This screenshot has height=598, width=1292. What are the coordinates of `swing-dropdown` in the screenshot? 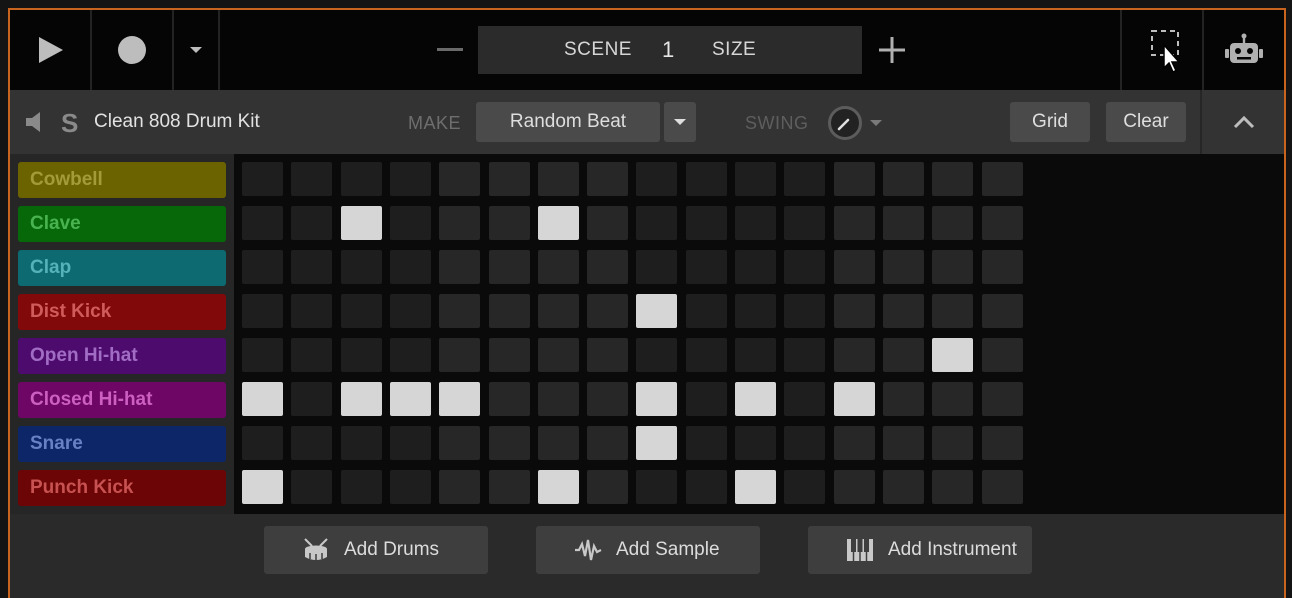 It's located at (876, 123).